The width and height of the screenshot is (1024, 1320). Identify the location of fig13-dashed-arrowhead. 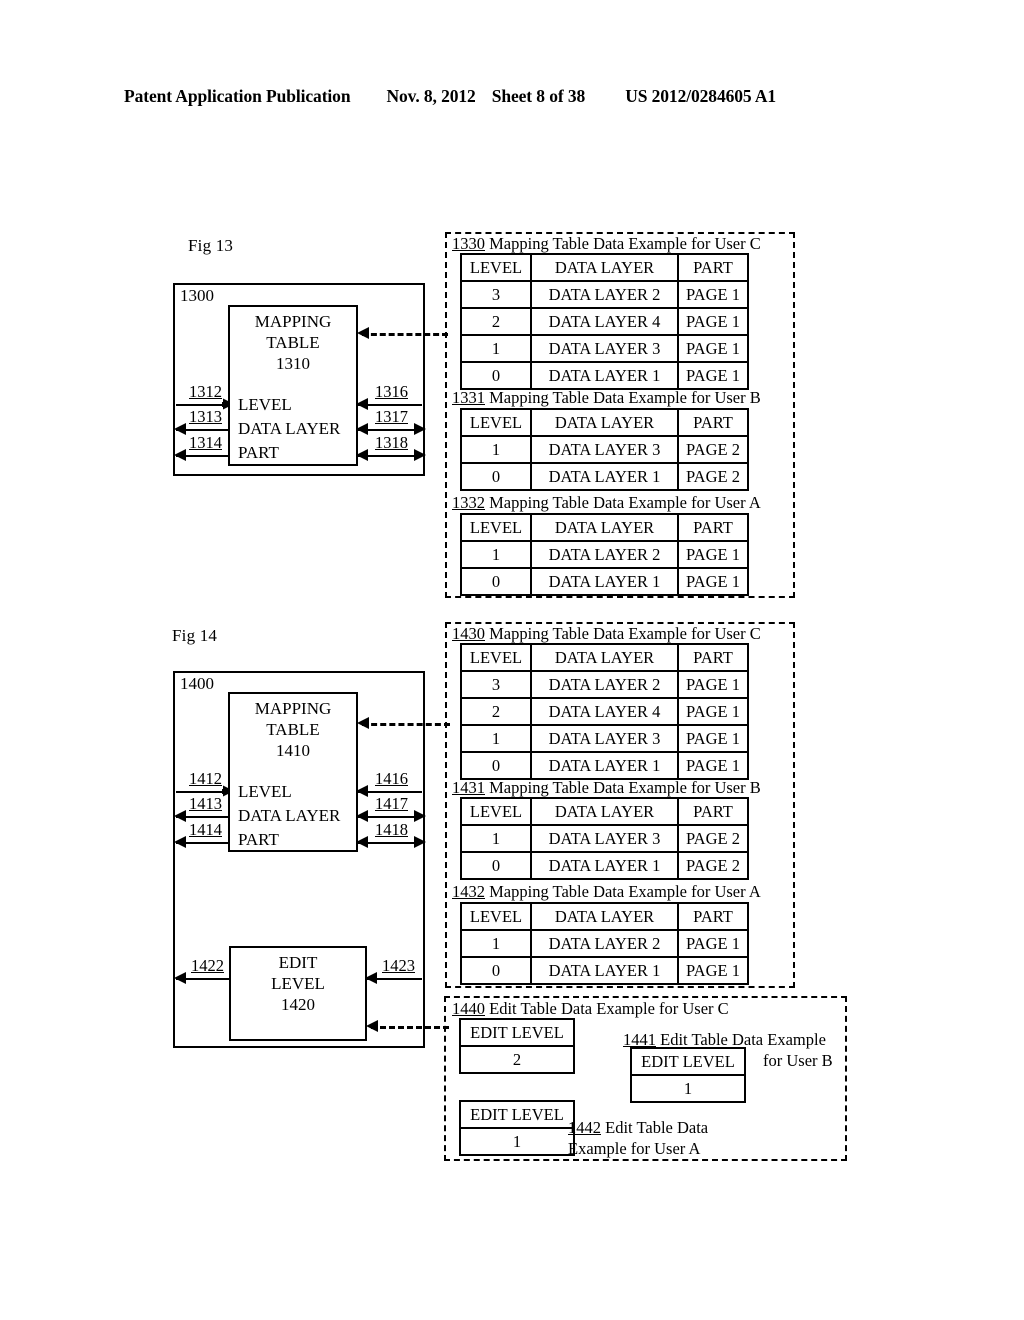
(363, 333).